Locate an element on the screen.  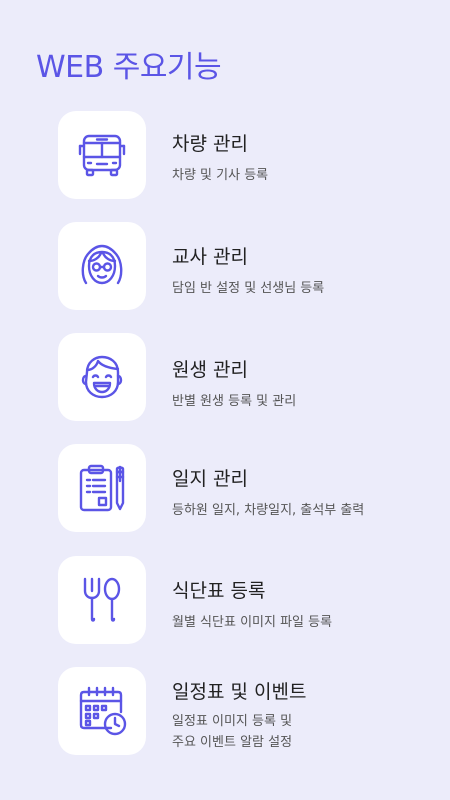
feature-journal-management: 일지 관리 등하원 일지, 차량일지, 출석부 출력 is located at coordinates (248, 488).